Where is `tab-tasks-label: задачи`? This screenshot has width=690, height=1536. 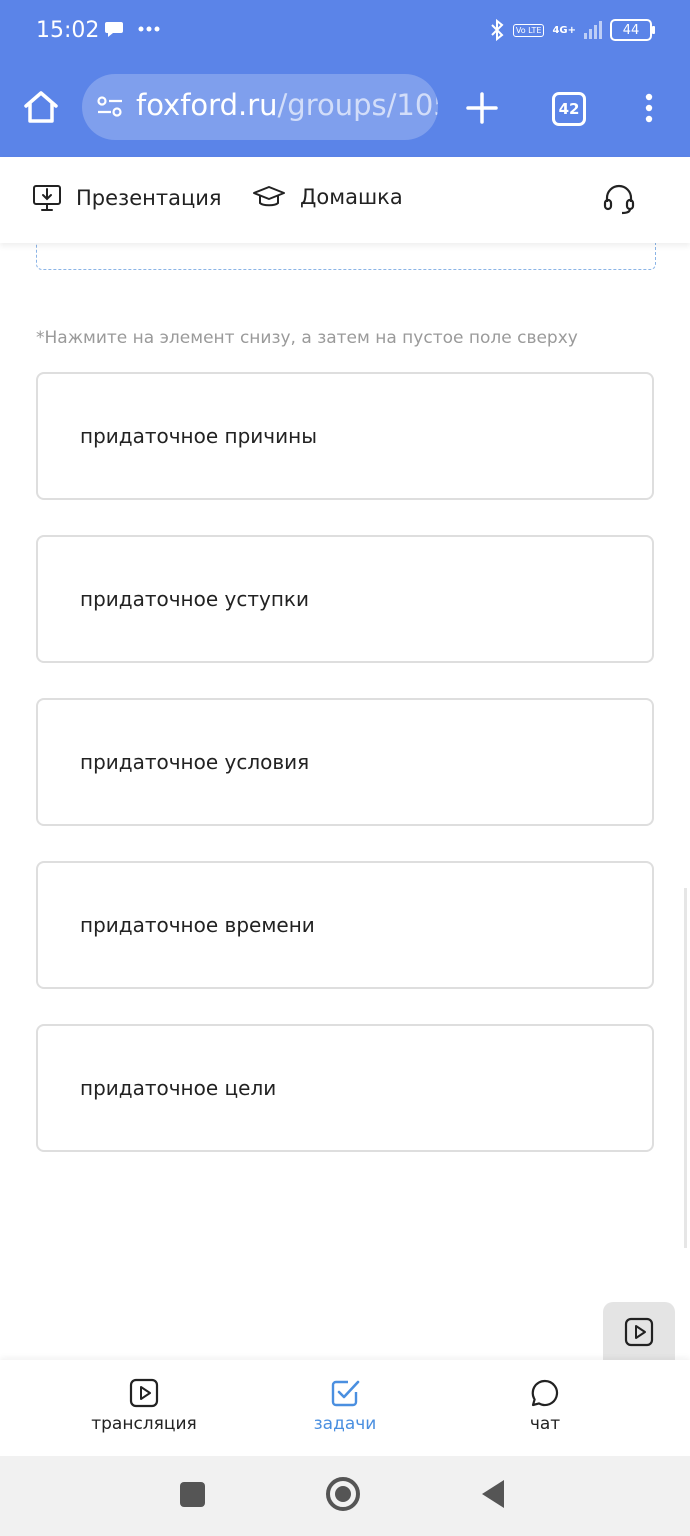 tab-tasks-label: задачи is located at coordinates (345, 1424).